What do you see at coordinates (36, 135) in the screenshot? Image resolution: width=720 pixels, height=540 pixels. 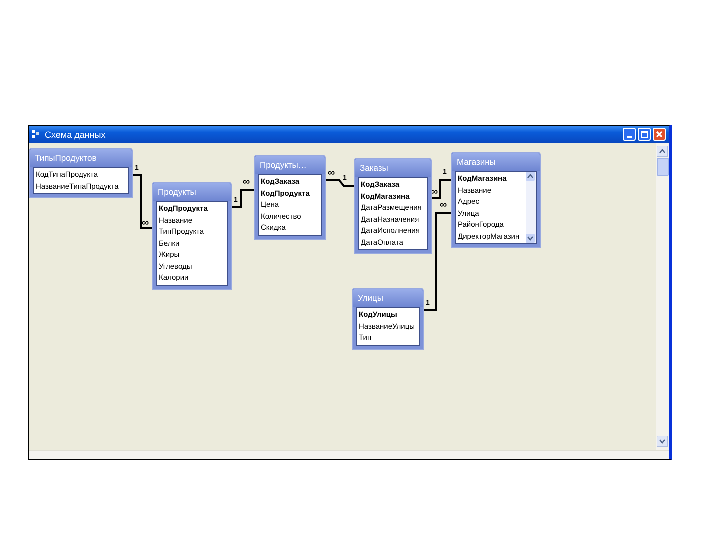 I see `grid-icon` at bounding box center [36, 135].